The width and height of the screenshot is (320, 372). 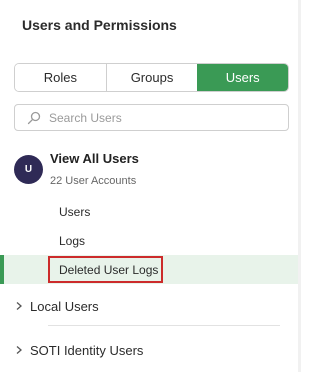 What do you see at coordinates (242, 77) in the screenshot?
I see `tab-users: Users` at bounding box center [242, 77].